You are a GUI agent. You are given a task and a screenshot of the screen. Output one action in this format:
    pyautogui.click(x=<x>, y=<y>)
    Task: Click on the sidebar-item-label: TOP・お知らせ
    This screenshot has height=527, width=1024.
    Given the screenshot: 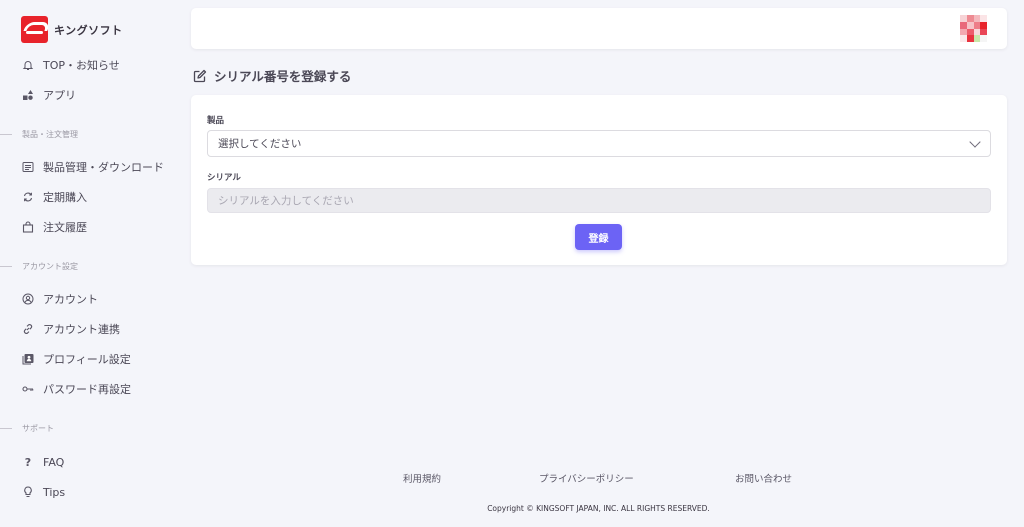 What is the action you would take?
    pyautogui.click(x=81, y=65)
    